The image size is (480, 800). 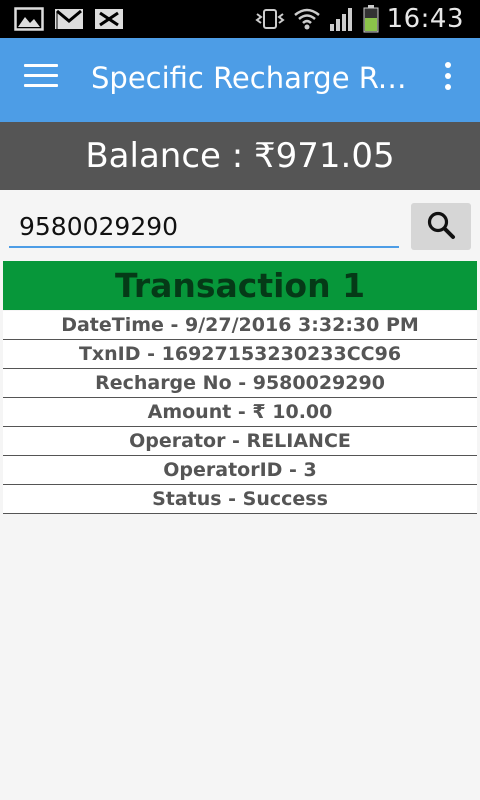 I want to click on transaction-amount: Amount - ₹ 10.00, so click(x=240, y=412).